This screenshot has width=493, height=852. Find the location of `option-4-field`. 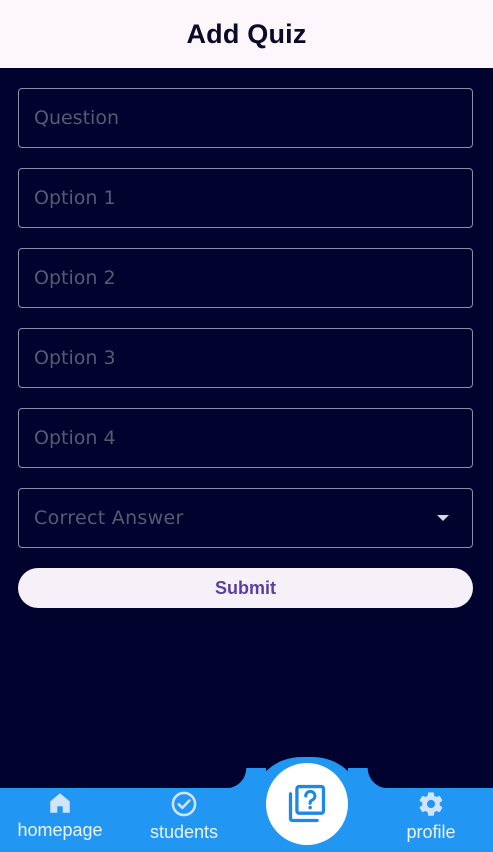

option-4-field is located at coordinates (245, 438).